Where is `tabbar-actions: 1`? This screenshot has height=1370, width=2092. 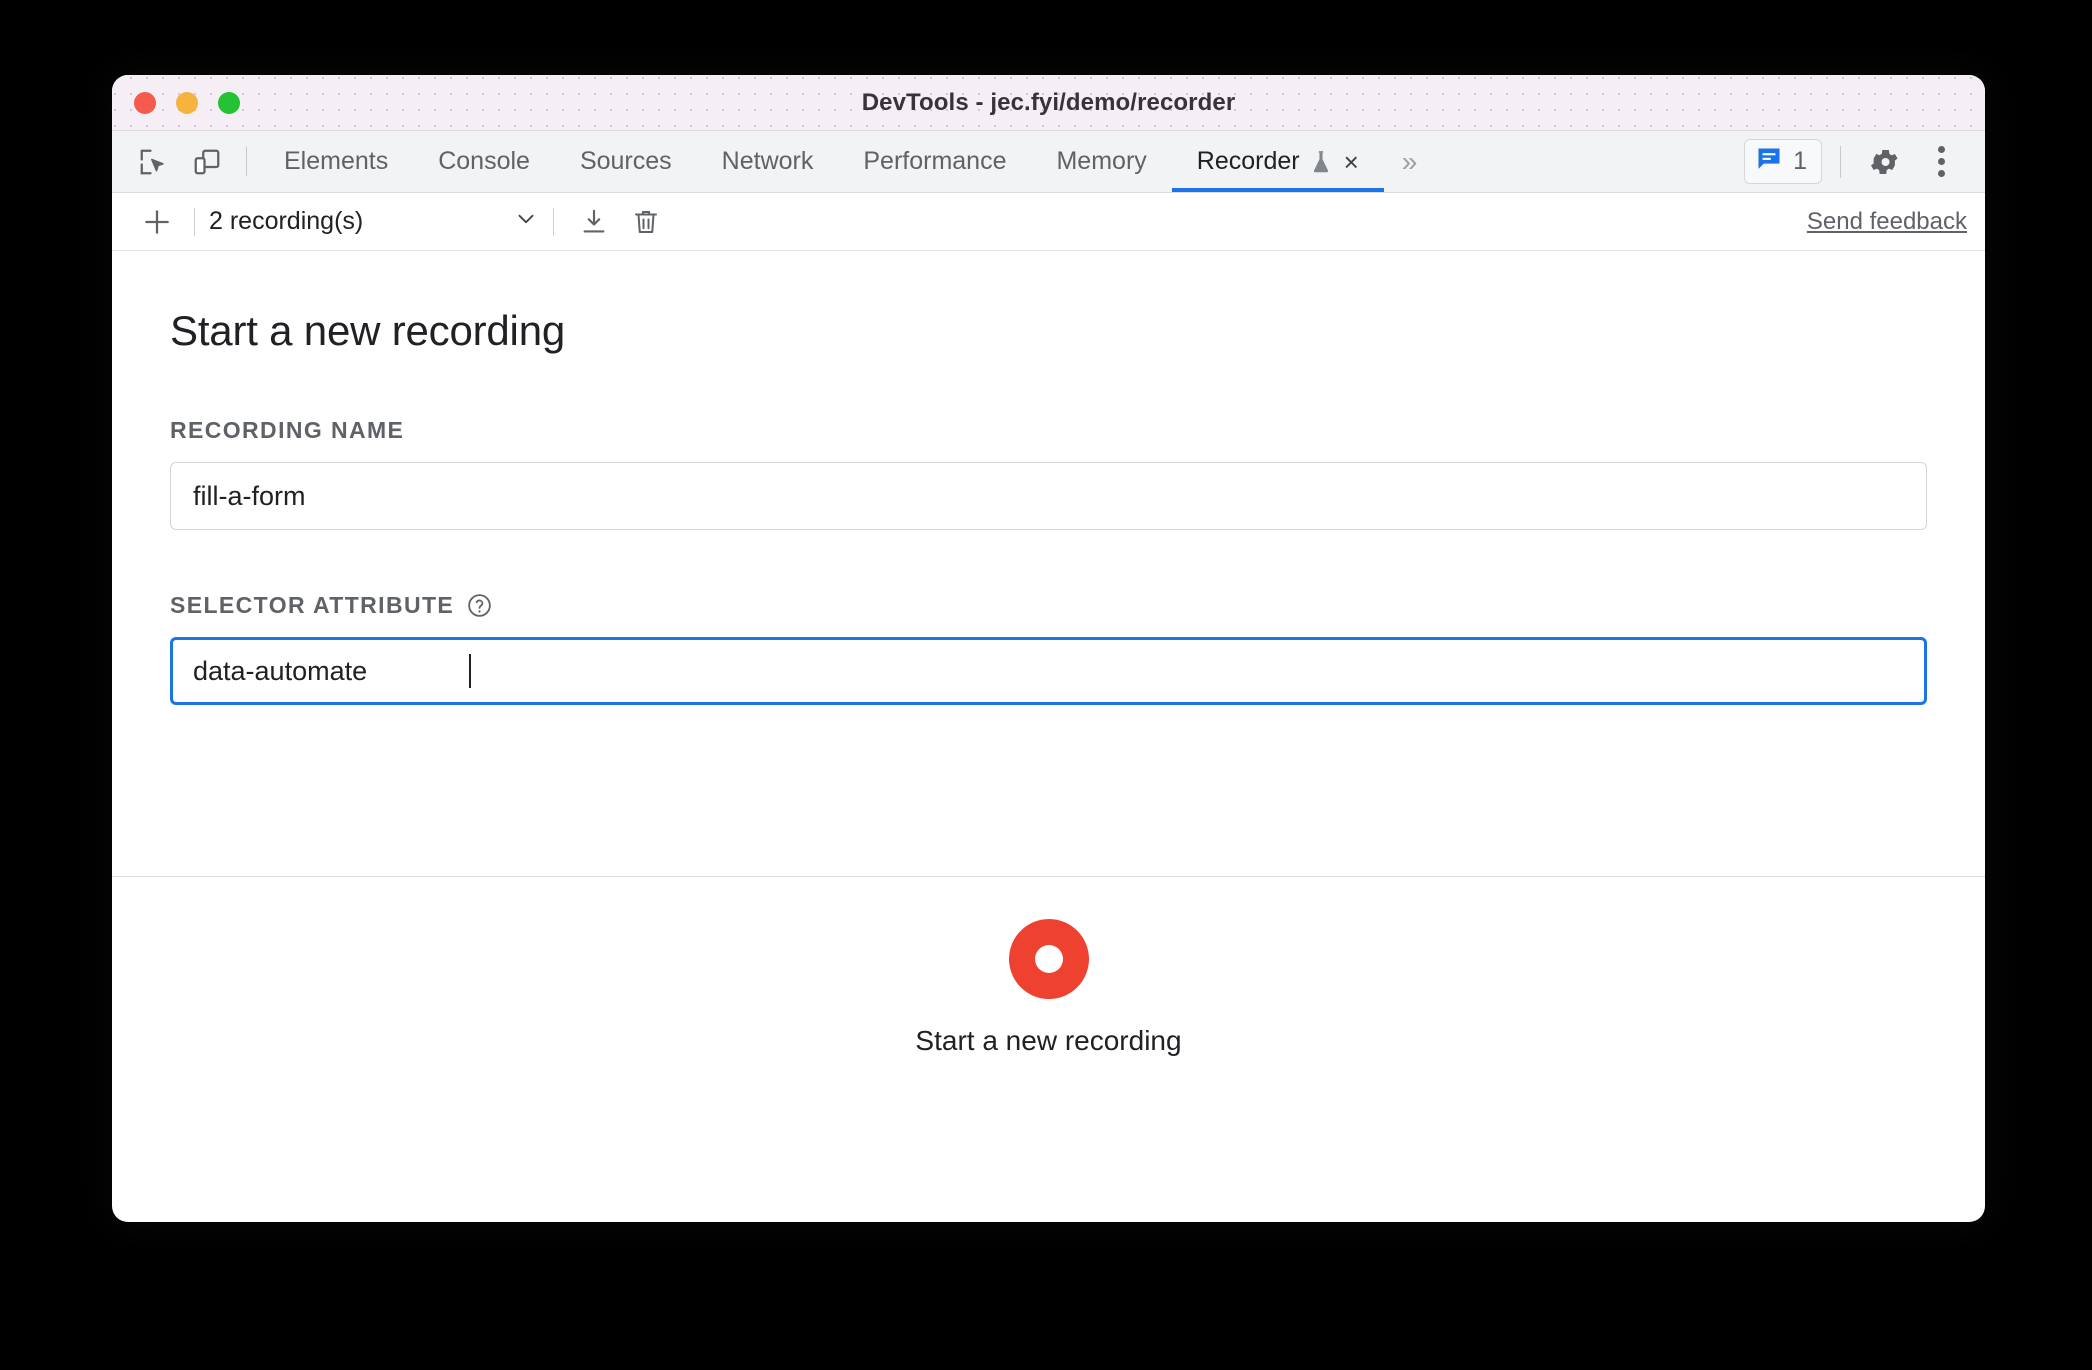
tabbar-actions: 1 is located at coordinates (1864, 161).